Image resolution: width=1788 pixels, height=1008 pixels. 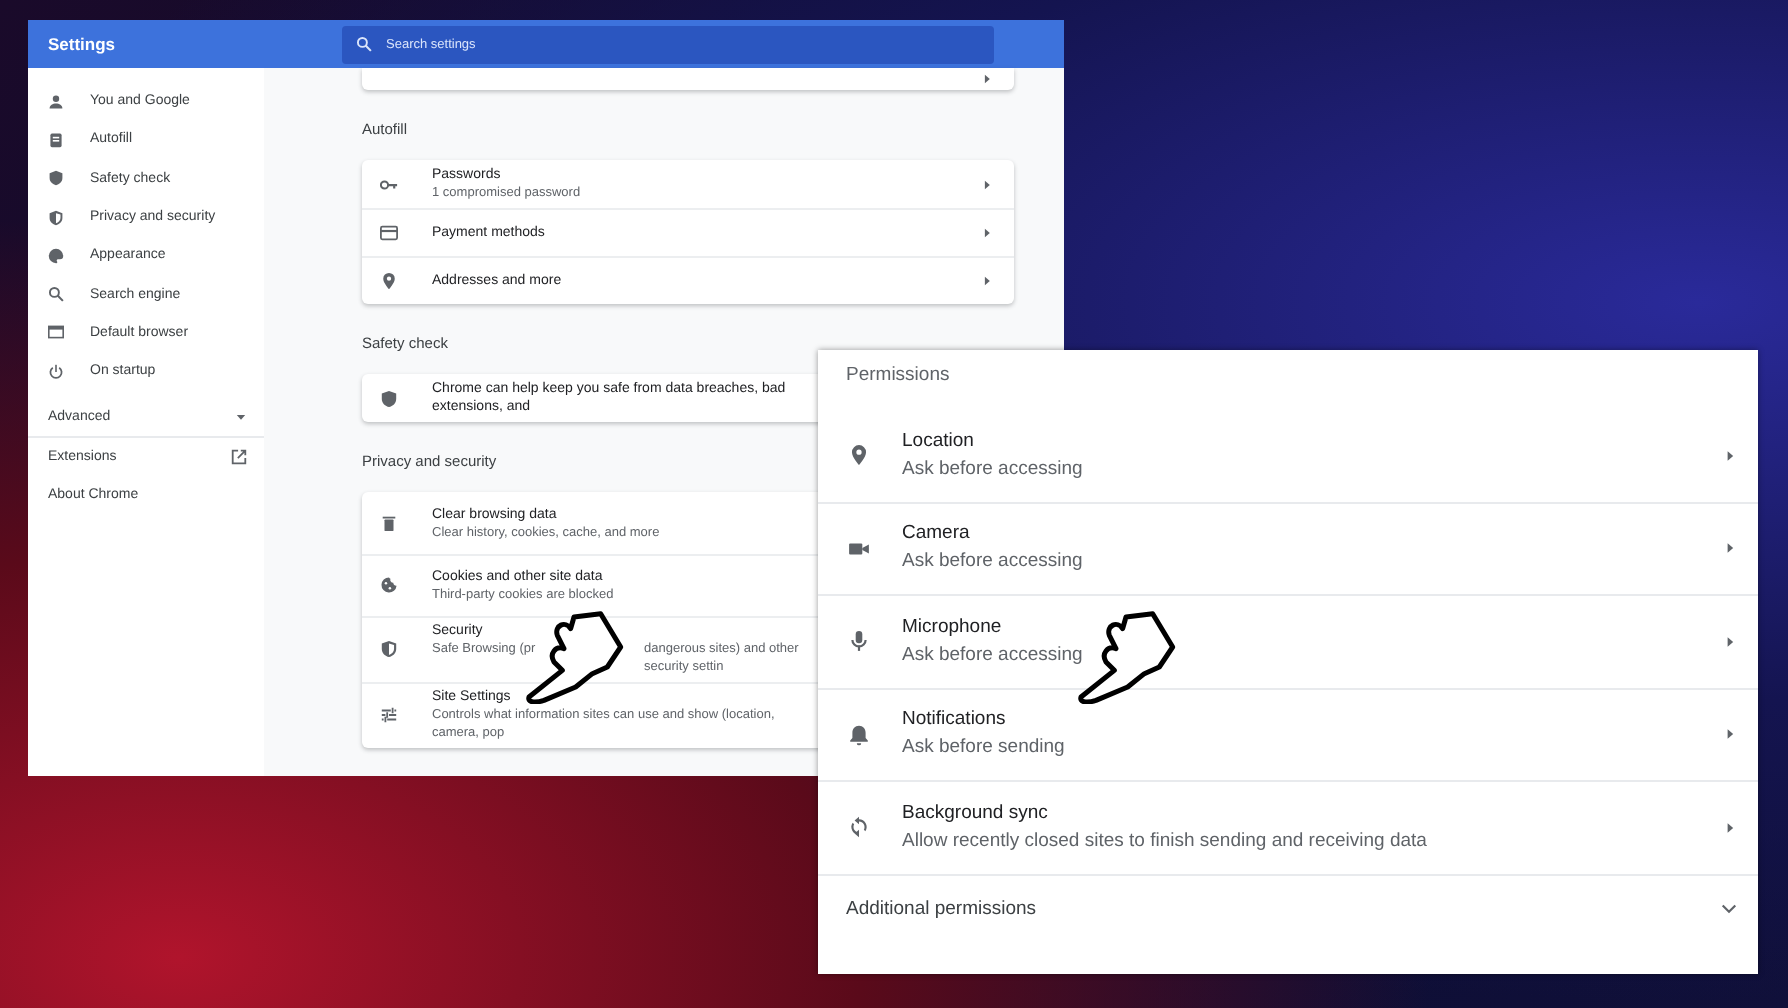 What do you see at coordinates (1288, 549) in the screenshot?
I see `permission-row: Camera Ask before accessing` at bounding box center [1288, 549].